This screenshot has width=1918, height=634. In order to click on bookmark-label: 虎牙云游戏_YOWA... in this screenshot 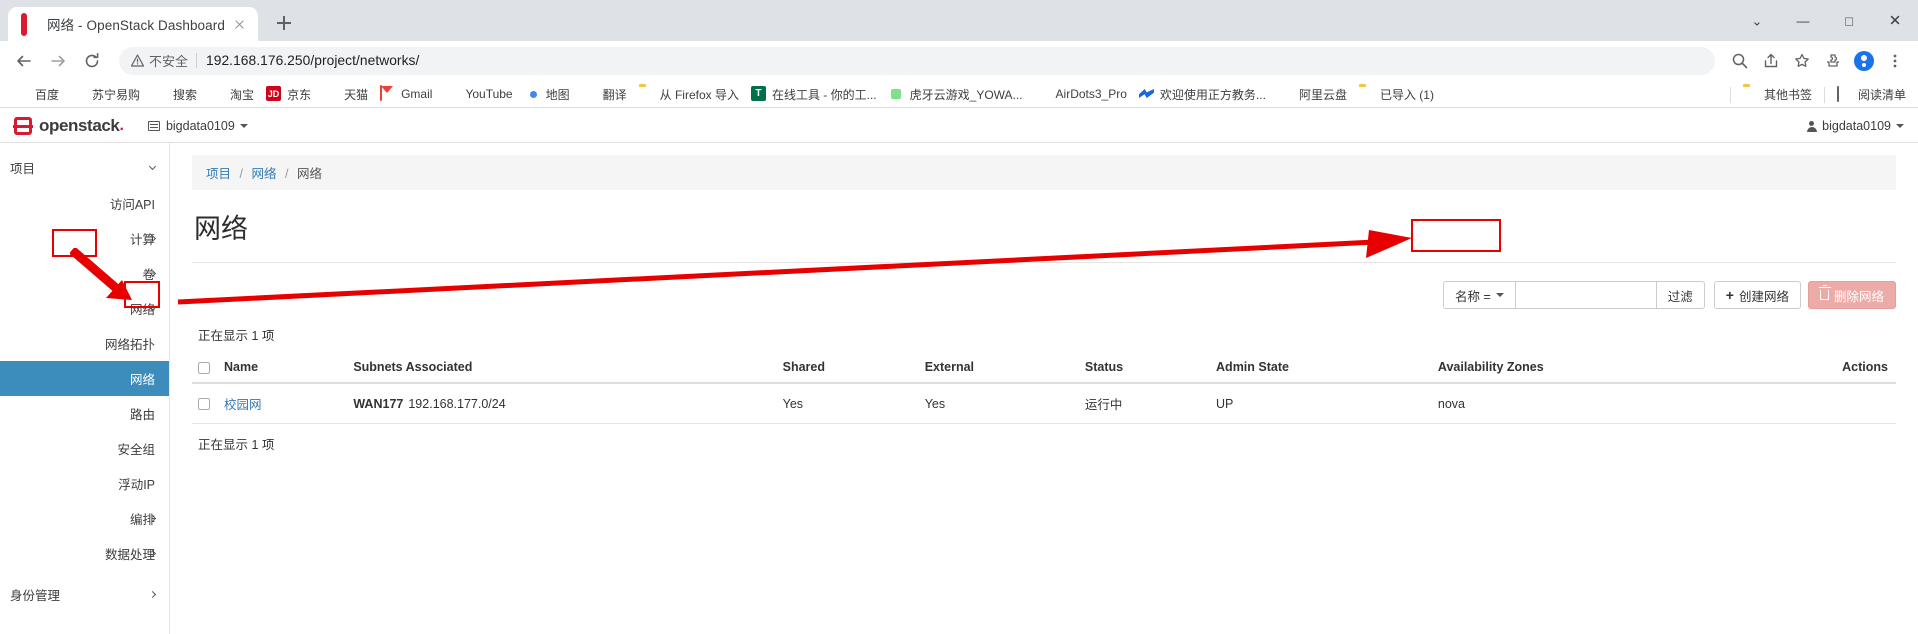, I will do `click(966, 94)`.